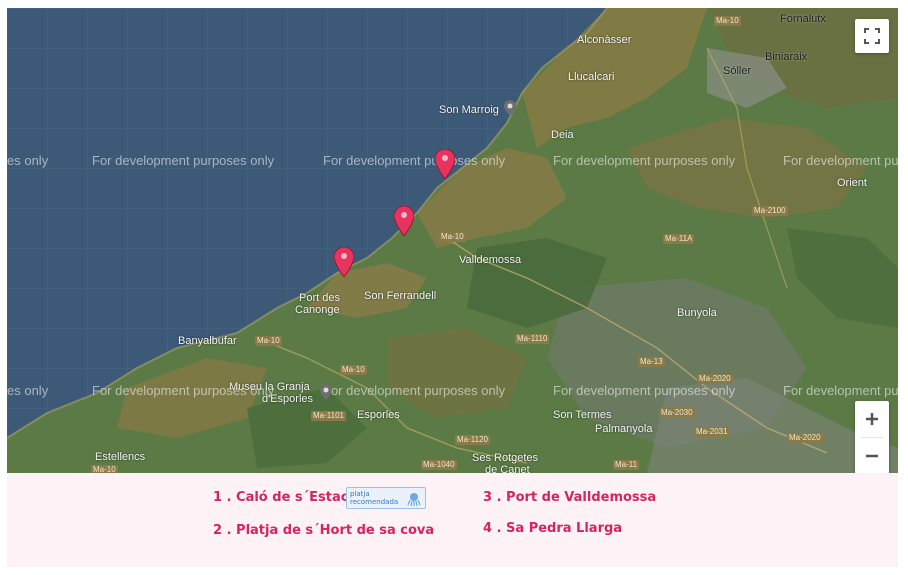 Image resolution: width=908 pixels, height=575 pixels. I want to click on zoom-in-button, so click(872, 419).